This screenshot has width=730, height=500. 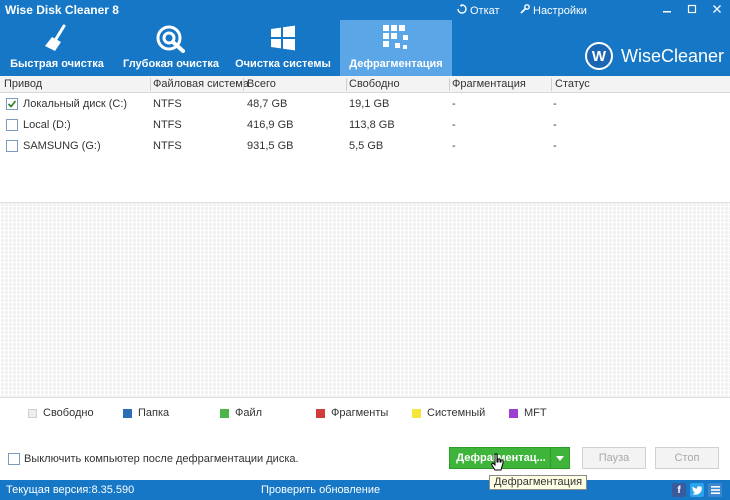 What do you see at coordinates (171, 64) in the screenshot?
I see `tab-deep-clean-label: Глубокая очистка` at bounding box center [171, 64].